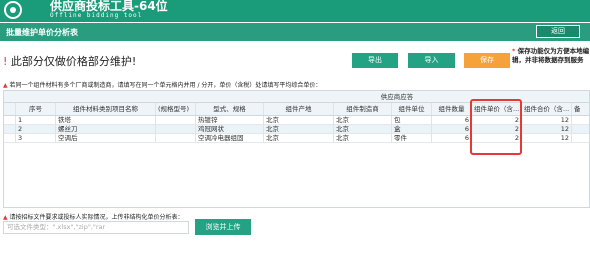 Image resolution: width=590 pixels, height=266 pixels. What do you see at coordinates (73, 61) in the screenshot?
I see `headline-text: 此部分仅做价格部分维护!` at bounding box center [73, 61].